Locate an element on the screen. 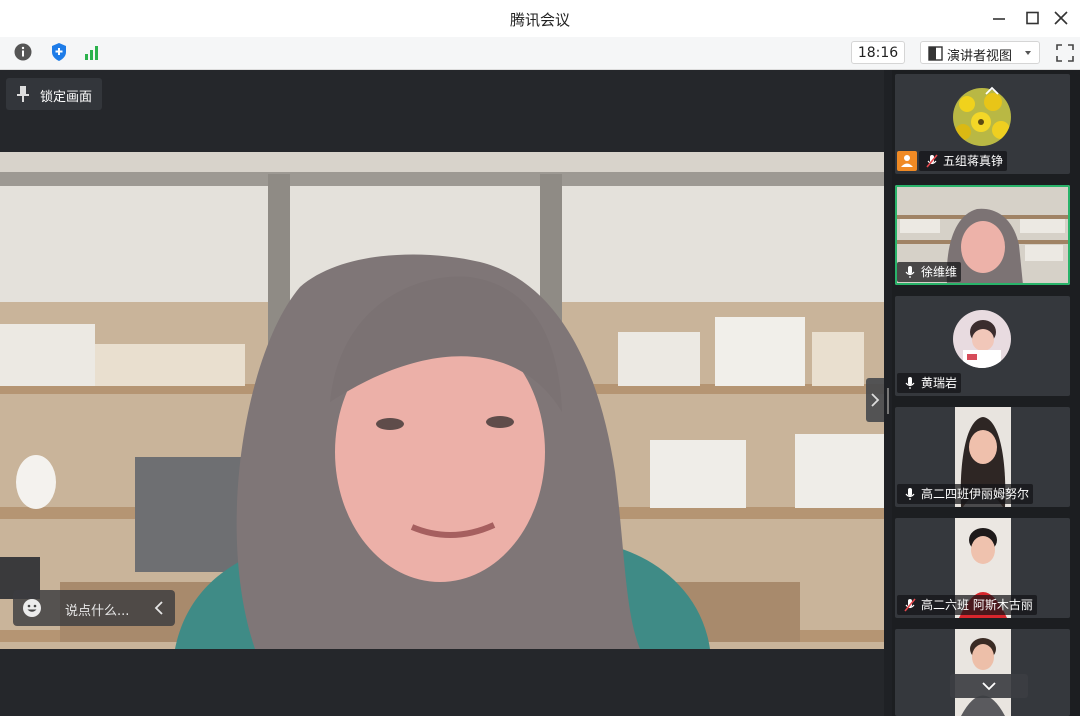 The height and width of the screenshot is (716, 1080). network-status-button is located at coordinates (93, 52).